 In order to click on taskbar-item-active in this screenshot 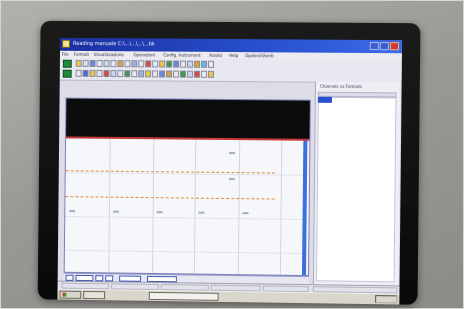, I will do `click(183, 296)`.